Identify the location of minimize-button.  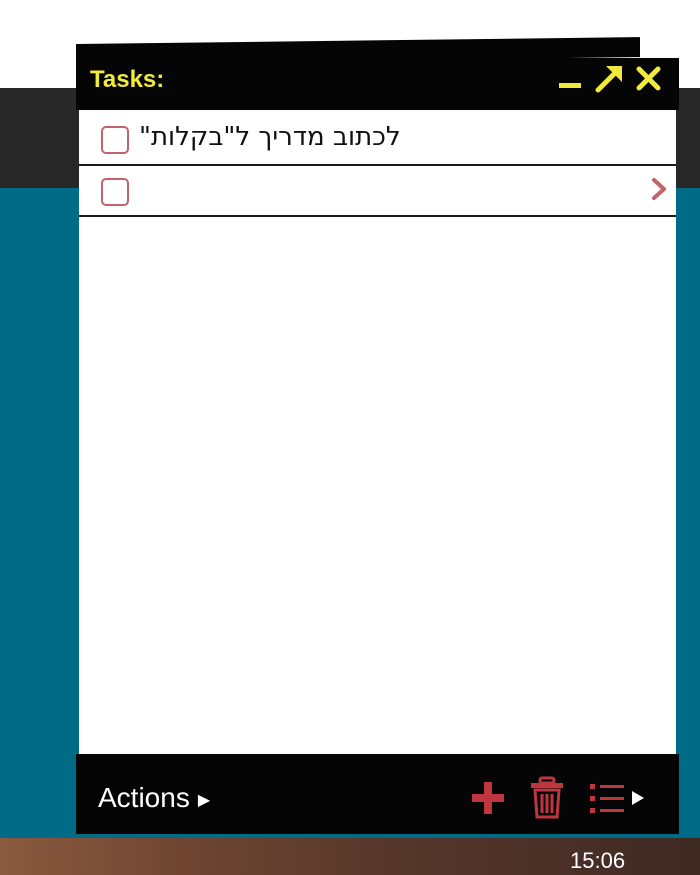
(571, 78).